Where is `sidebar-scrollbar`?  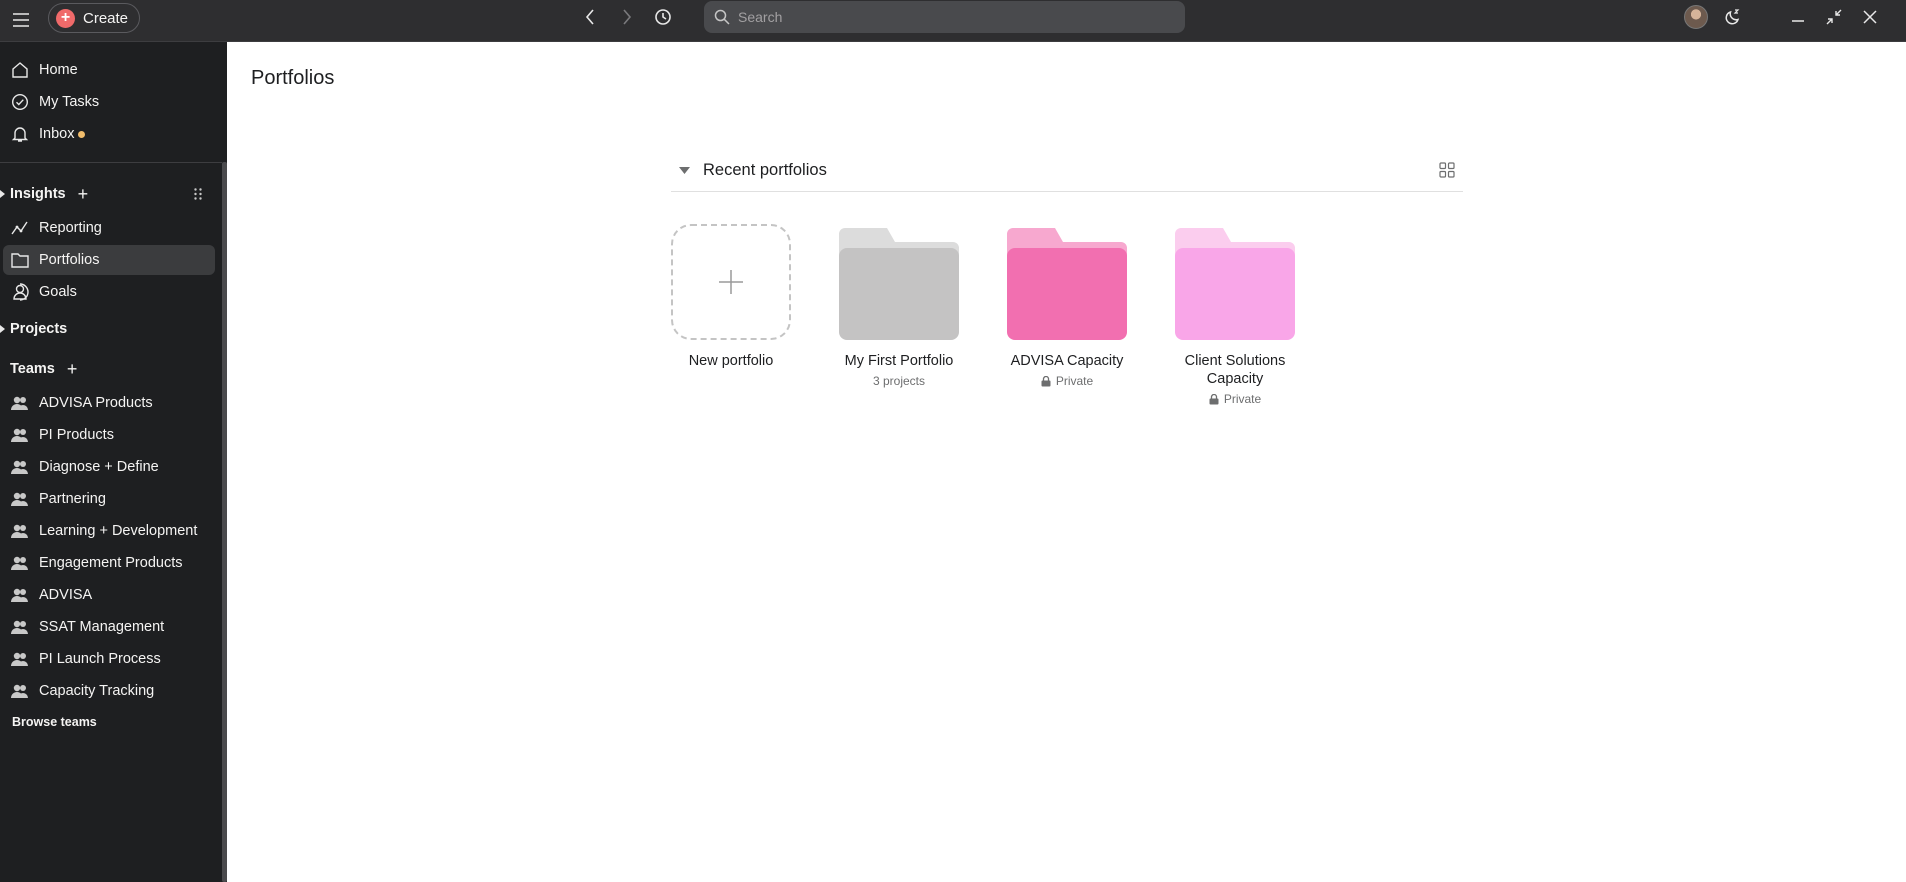 sidebar-scrollbar is located at coordinates (224, 522).